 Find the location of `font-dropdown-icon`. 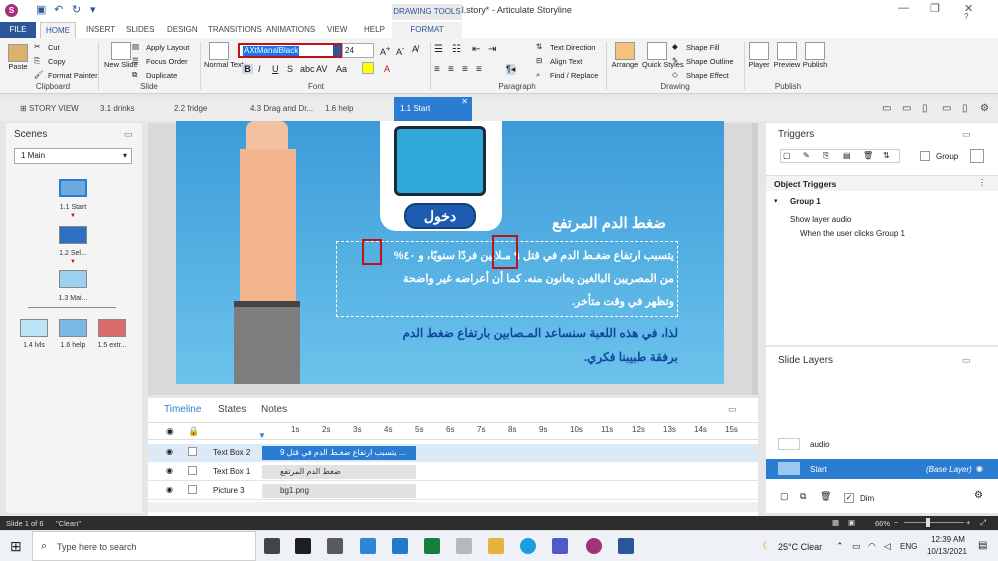

font-dropdown-icon is located at coordinates (337, 50).